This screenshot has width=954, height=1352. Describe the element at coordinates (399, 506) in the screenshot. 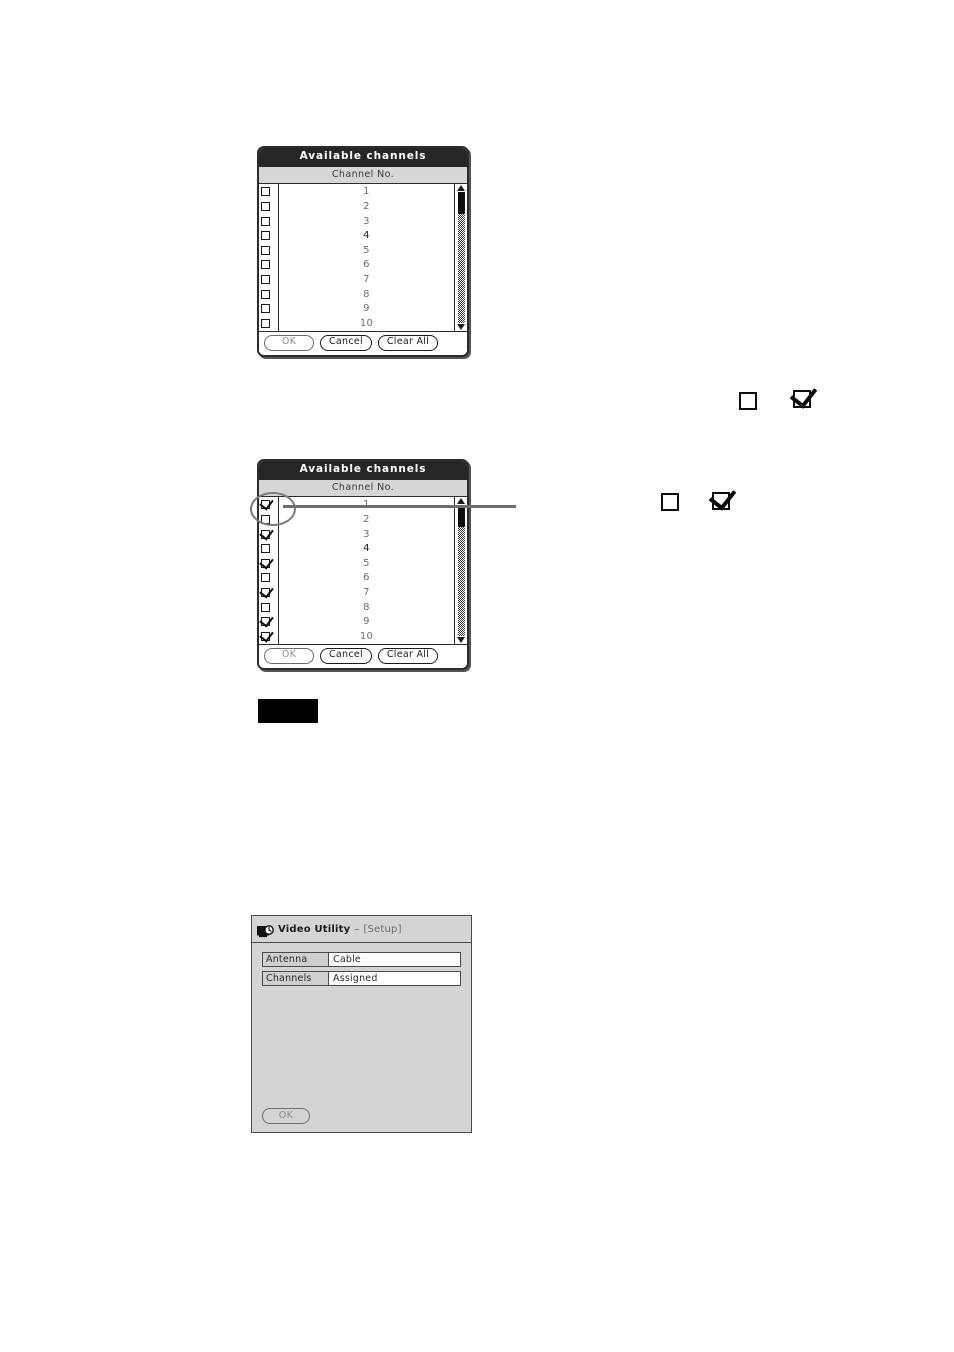

I see `callout-leader-line` at that location.